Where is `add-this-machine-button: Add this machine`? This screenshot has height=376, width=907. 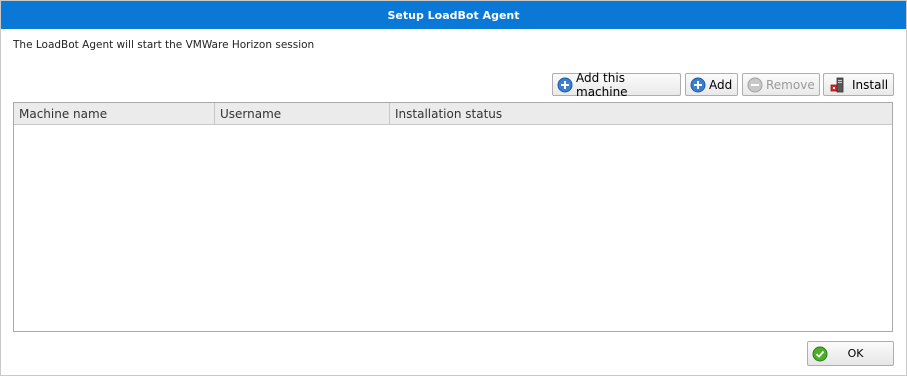 add-this-machine-button: Add this machine is located at coordinates (616, 84).